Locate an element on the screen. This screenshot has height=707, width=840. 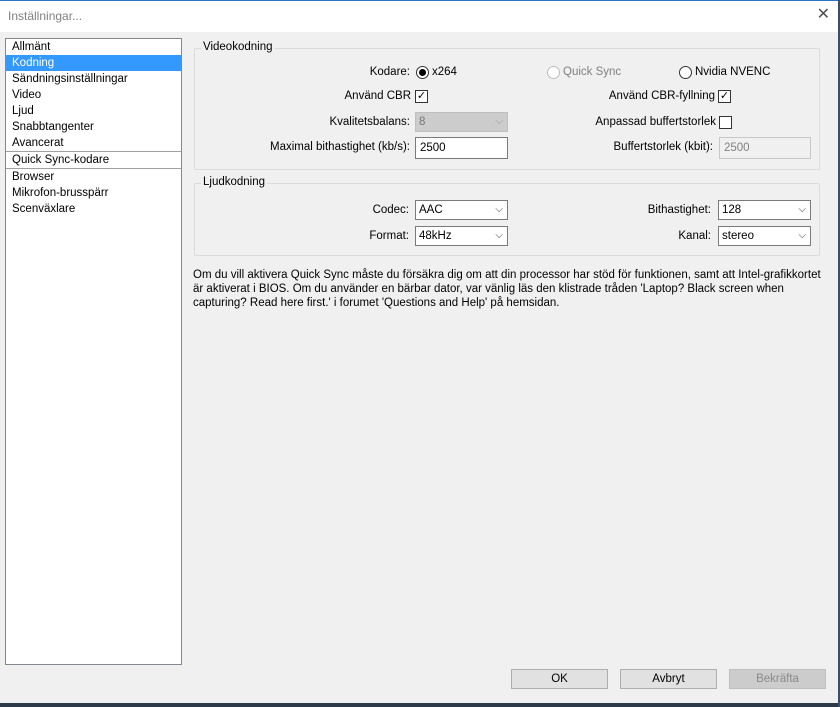
encoder-x264-label: x264 is located at coordinates (444, 72).